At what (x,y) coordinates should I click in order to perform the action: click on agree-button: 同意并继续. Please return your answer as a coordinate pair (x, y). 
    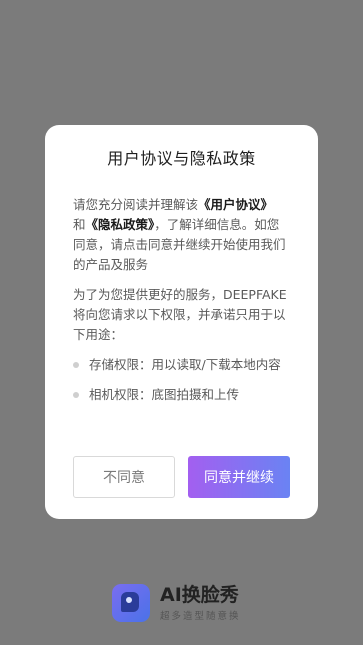
    Looking at the image, I should click on (239, 477).